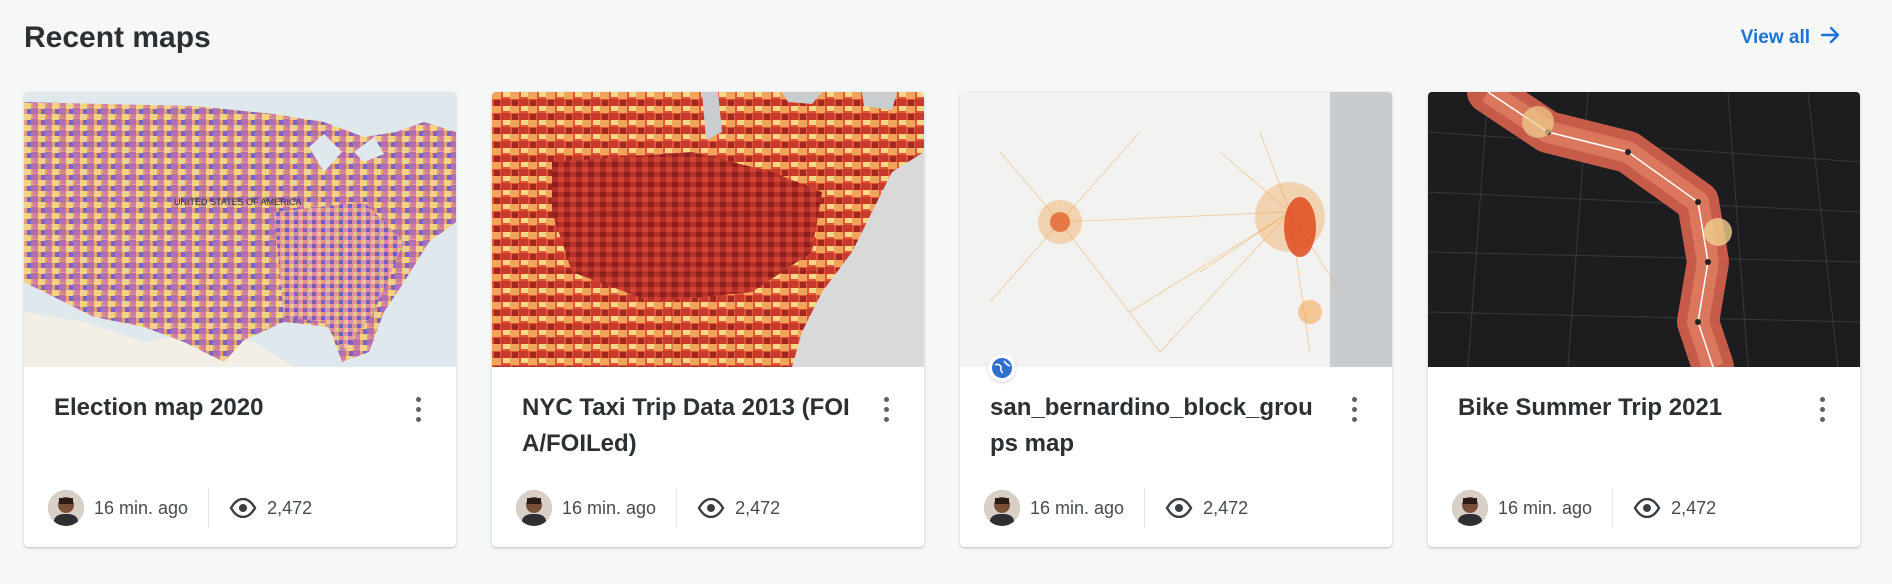 This screenshot has height=584, width=1892. Describe the element at coordinates (1623, 408) in the screenshot. I see `card-title: Bike Summer Trip 2021` at that location.